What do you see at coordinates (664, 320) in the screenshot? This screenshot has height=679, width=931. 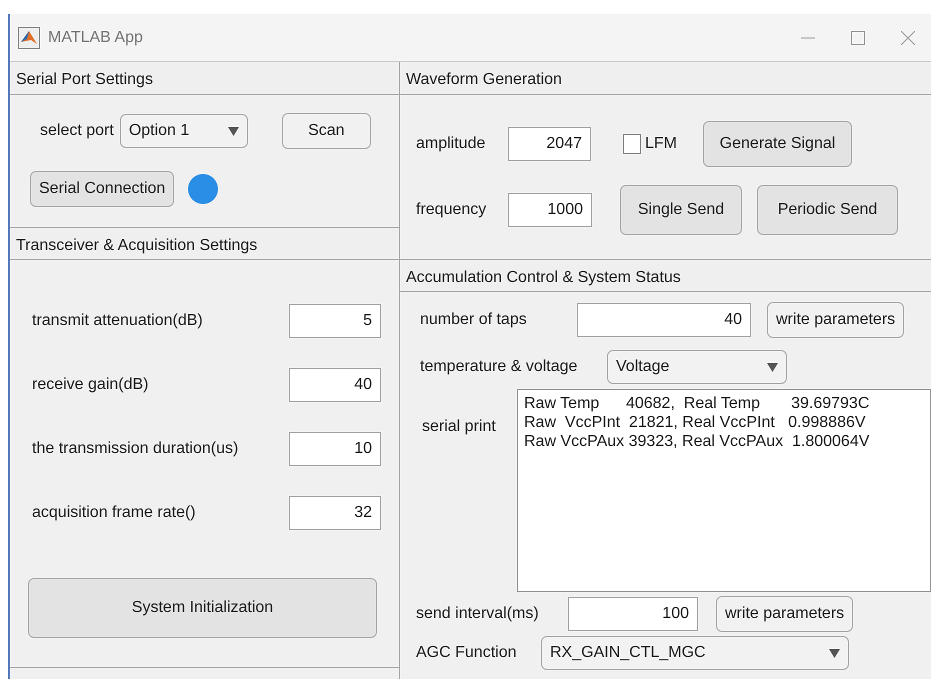 I see `taps-field: 40` at bounding box center [664, 320].